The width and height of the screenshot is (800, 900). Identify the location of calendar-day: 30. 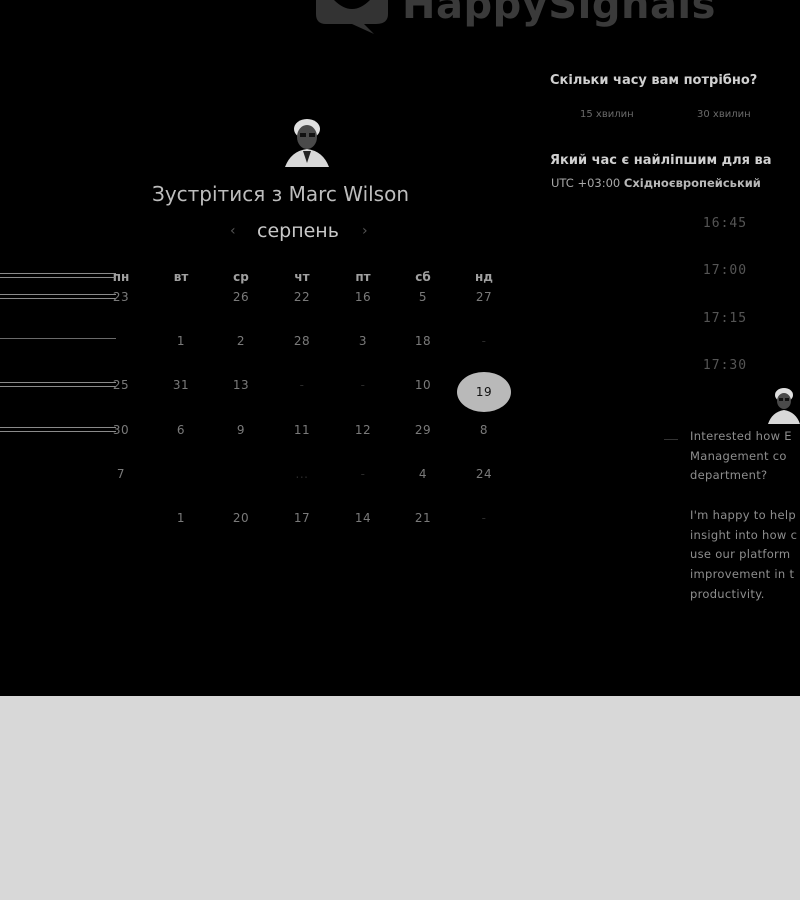
(121, 430).